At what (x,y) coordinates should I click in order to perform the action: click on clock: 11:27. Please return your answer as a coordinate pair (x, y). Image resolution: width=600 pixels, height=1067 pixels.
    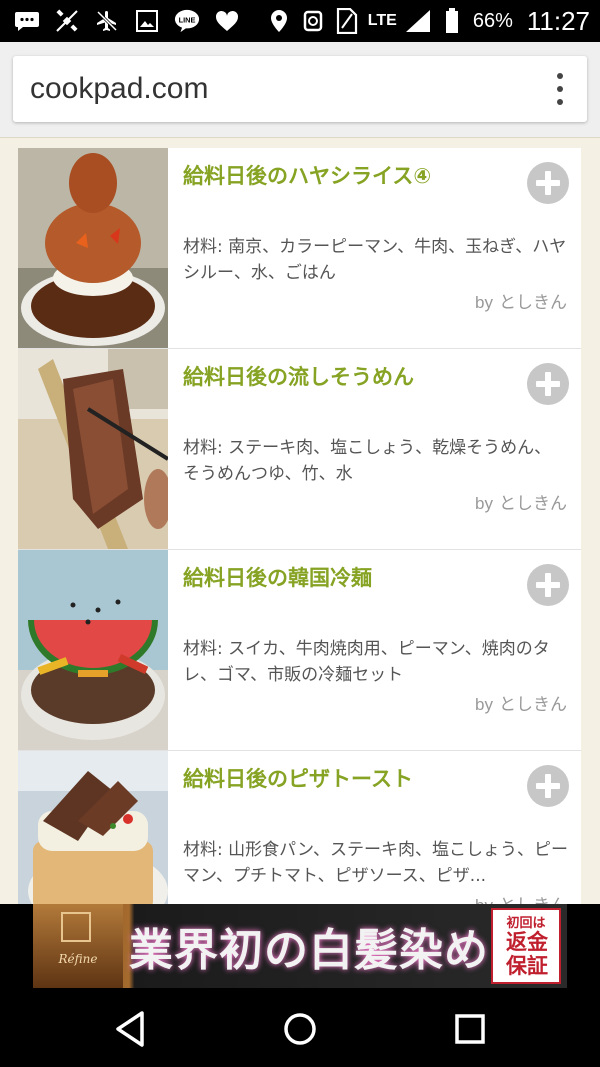
    Looking at the image, I should click on (558, 20).